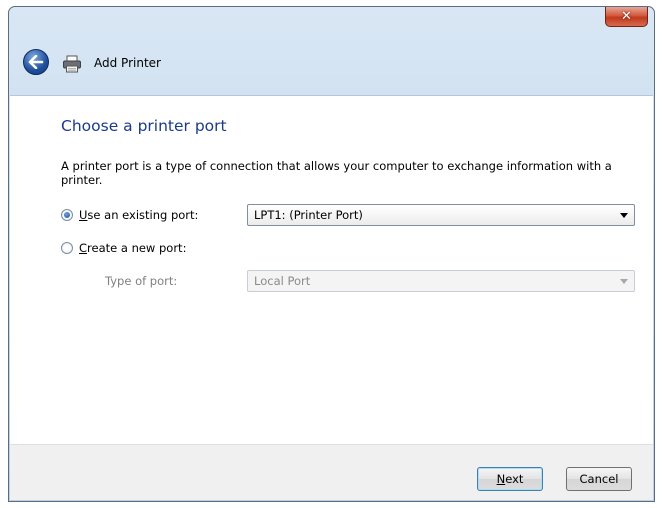 This screenshot has width=667, height=508. What do you see at coordinates (138, 215) in the screenshot?
I see `use-existing-port-label: Use an existing port:` at bounding box center [138, 215].